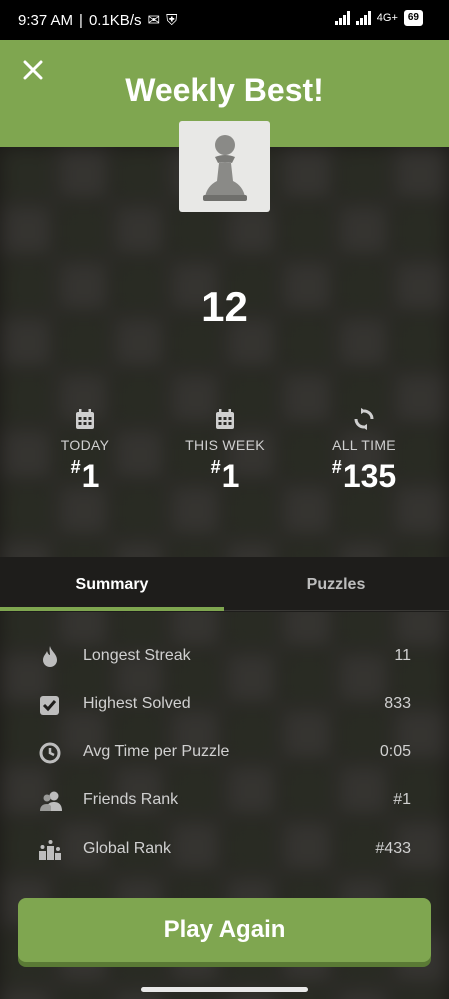  Describe the element at coordinates (50, 753) in the screenshot. I see `clock-icon` at that location.